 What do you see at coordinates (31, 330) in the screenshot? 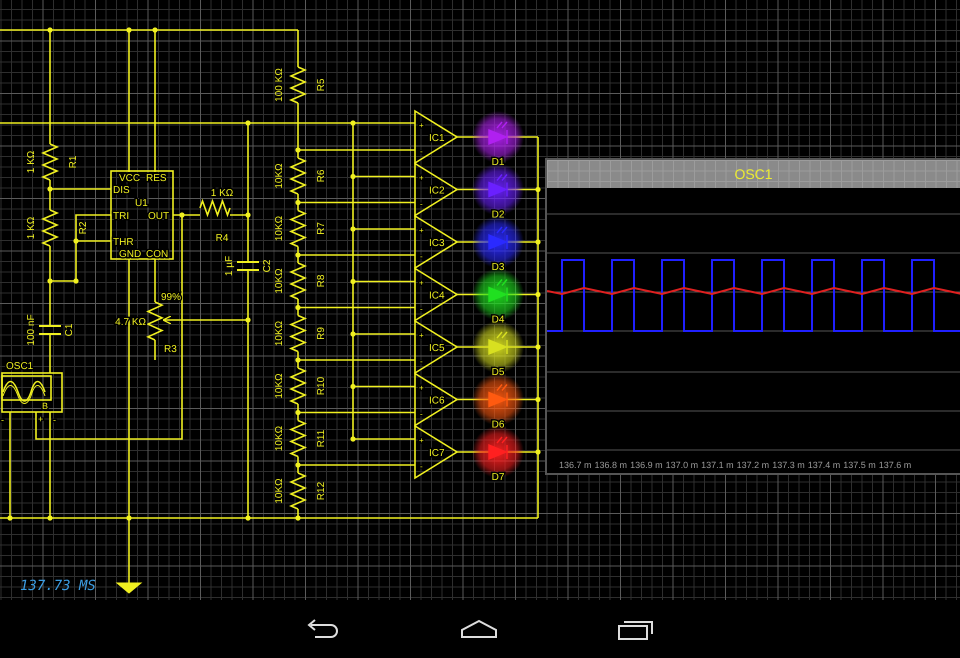
I see `capacitance-label: 100 nF` at bounding box center [31, 330].